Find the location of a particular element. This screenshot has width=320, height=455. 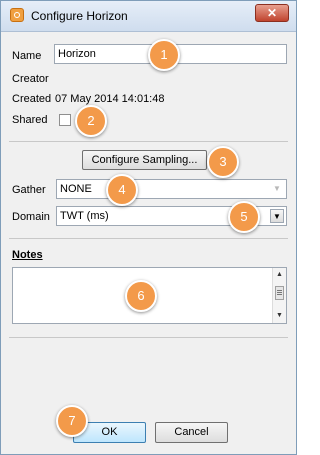

gather-dropdown: NONE ▼ is located at coordinates (171, 189).